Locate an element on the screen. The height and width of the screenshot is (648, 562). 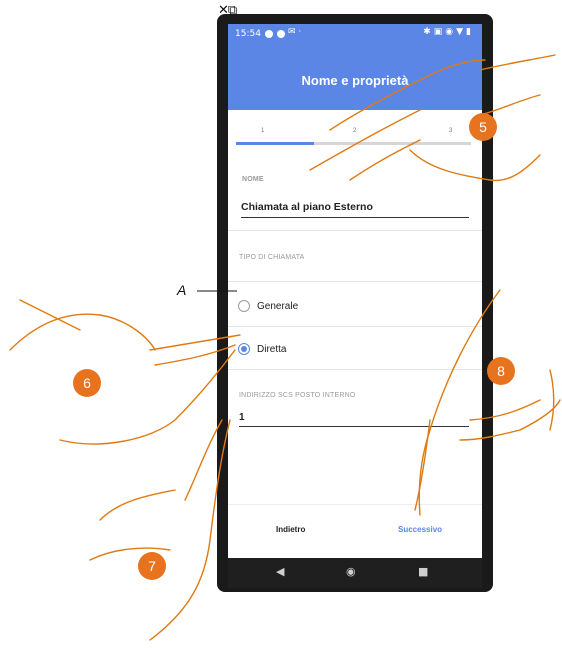
next-button: Successivo is located at coordinates (420, 529).